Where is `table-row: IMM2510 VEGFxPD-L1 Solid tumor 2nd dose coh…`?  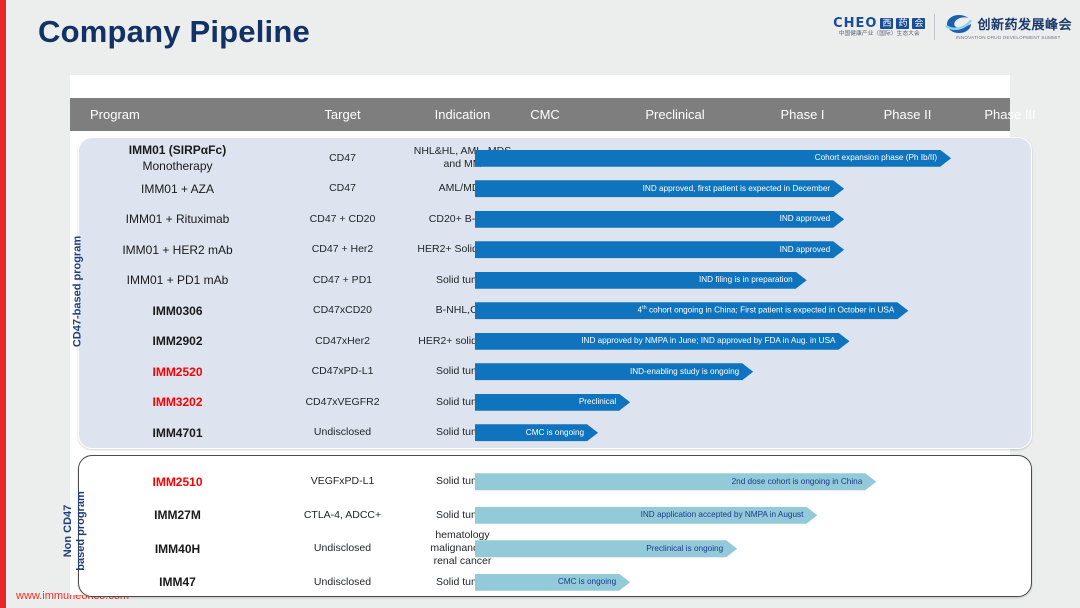 table-row: IMM2510 VEGFxPD-L1 Solid tumor 2nd dose coh… is located at coordinates (540, 482).